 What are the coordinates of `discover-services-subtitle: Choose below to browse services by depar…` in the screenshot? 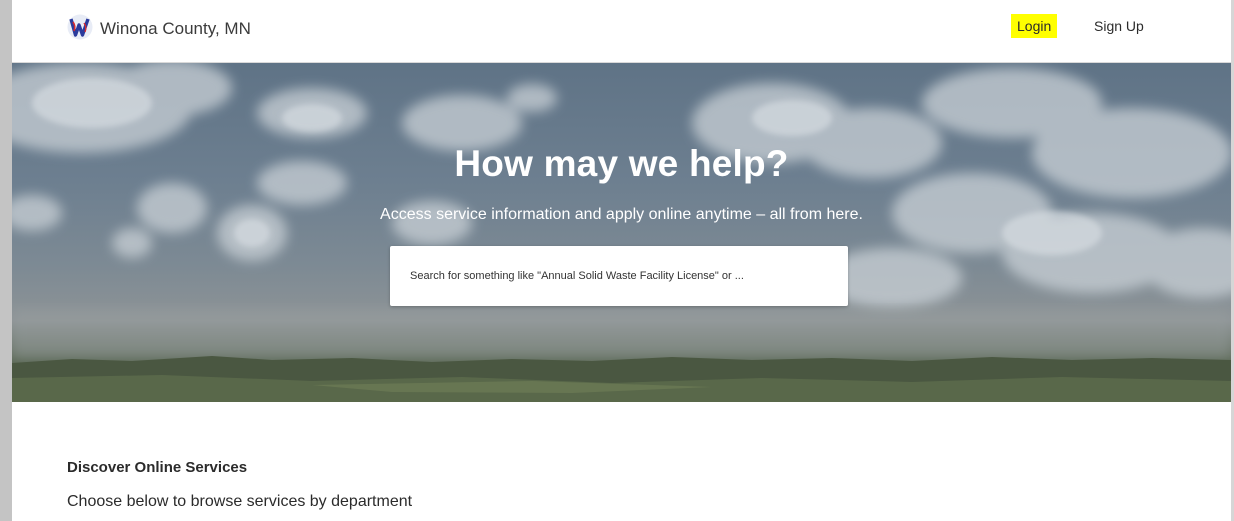 It's located at (240, 501).